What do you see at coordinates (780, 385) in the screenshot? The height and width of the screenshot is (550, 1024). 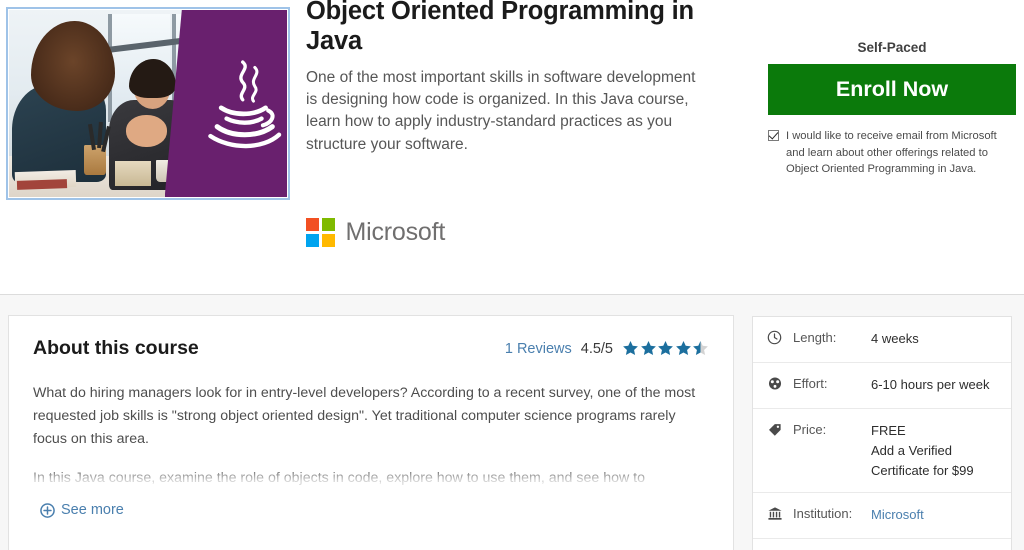 I see `effort-gauge-icon` at bounding box center [780, 385].